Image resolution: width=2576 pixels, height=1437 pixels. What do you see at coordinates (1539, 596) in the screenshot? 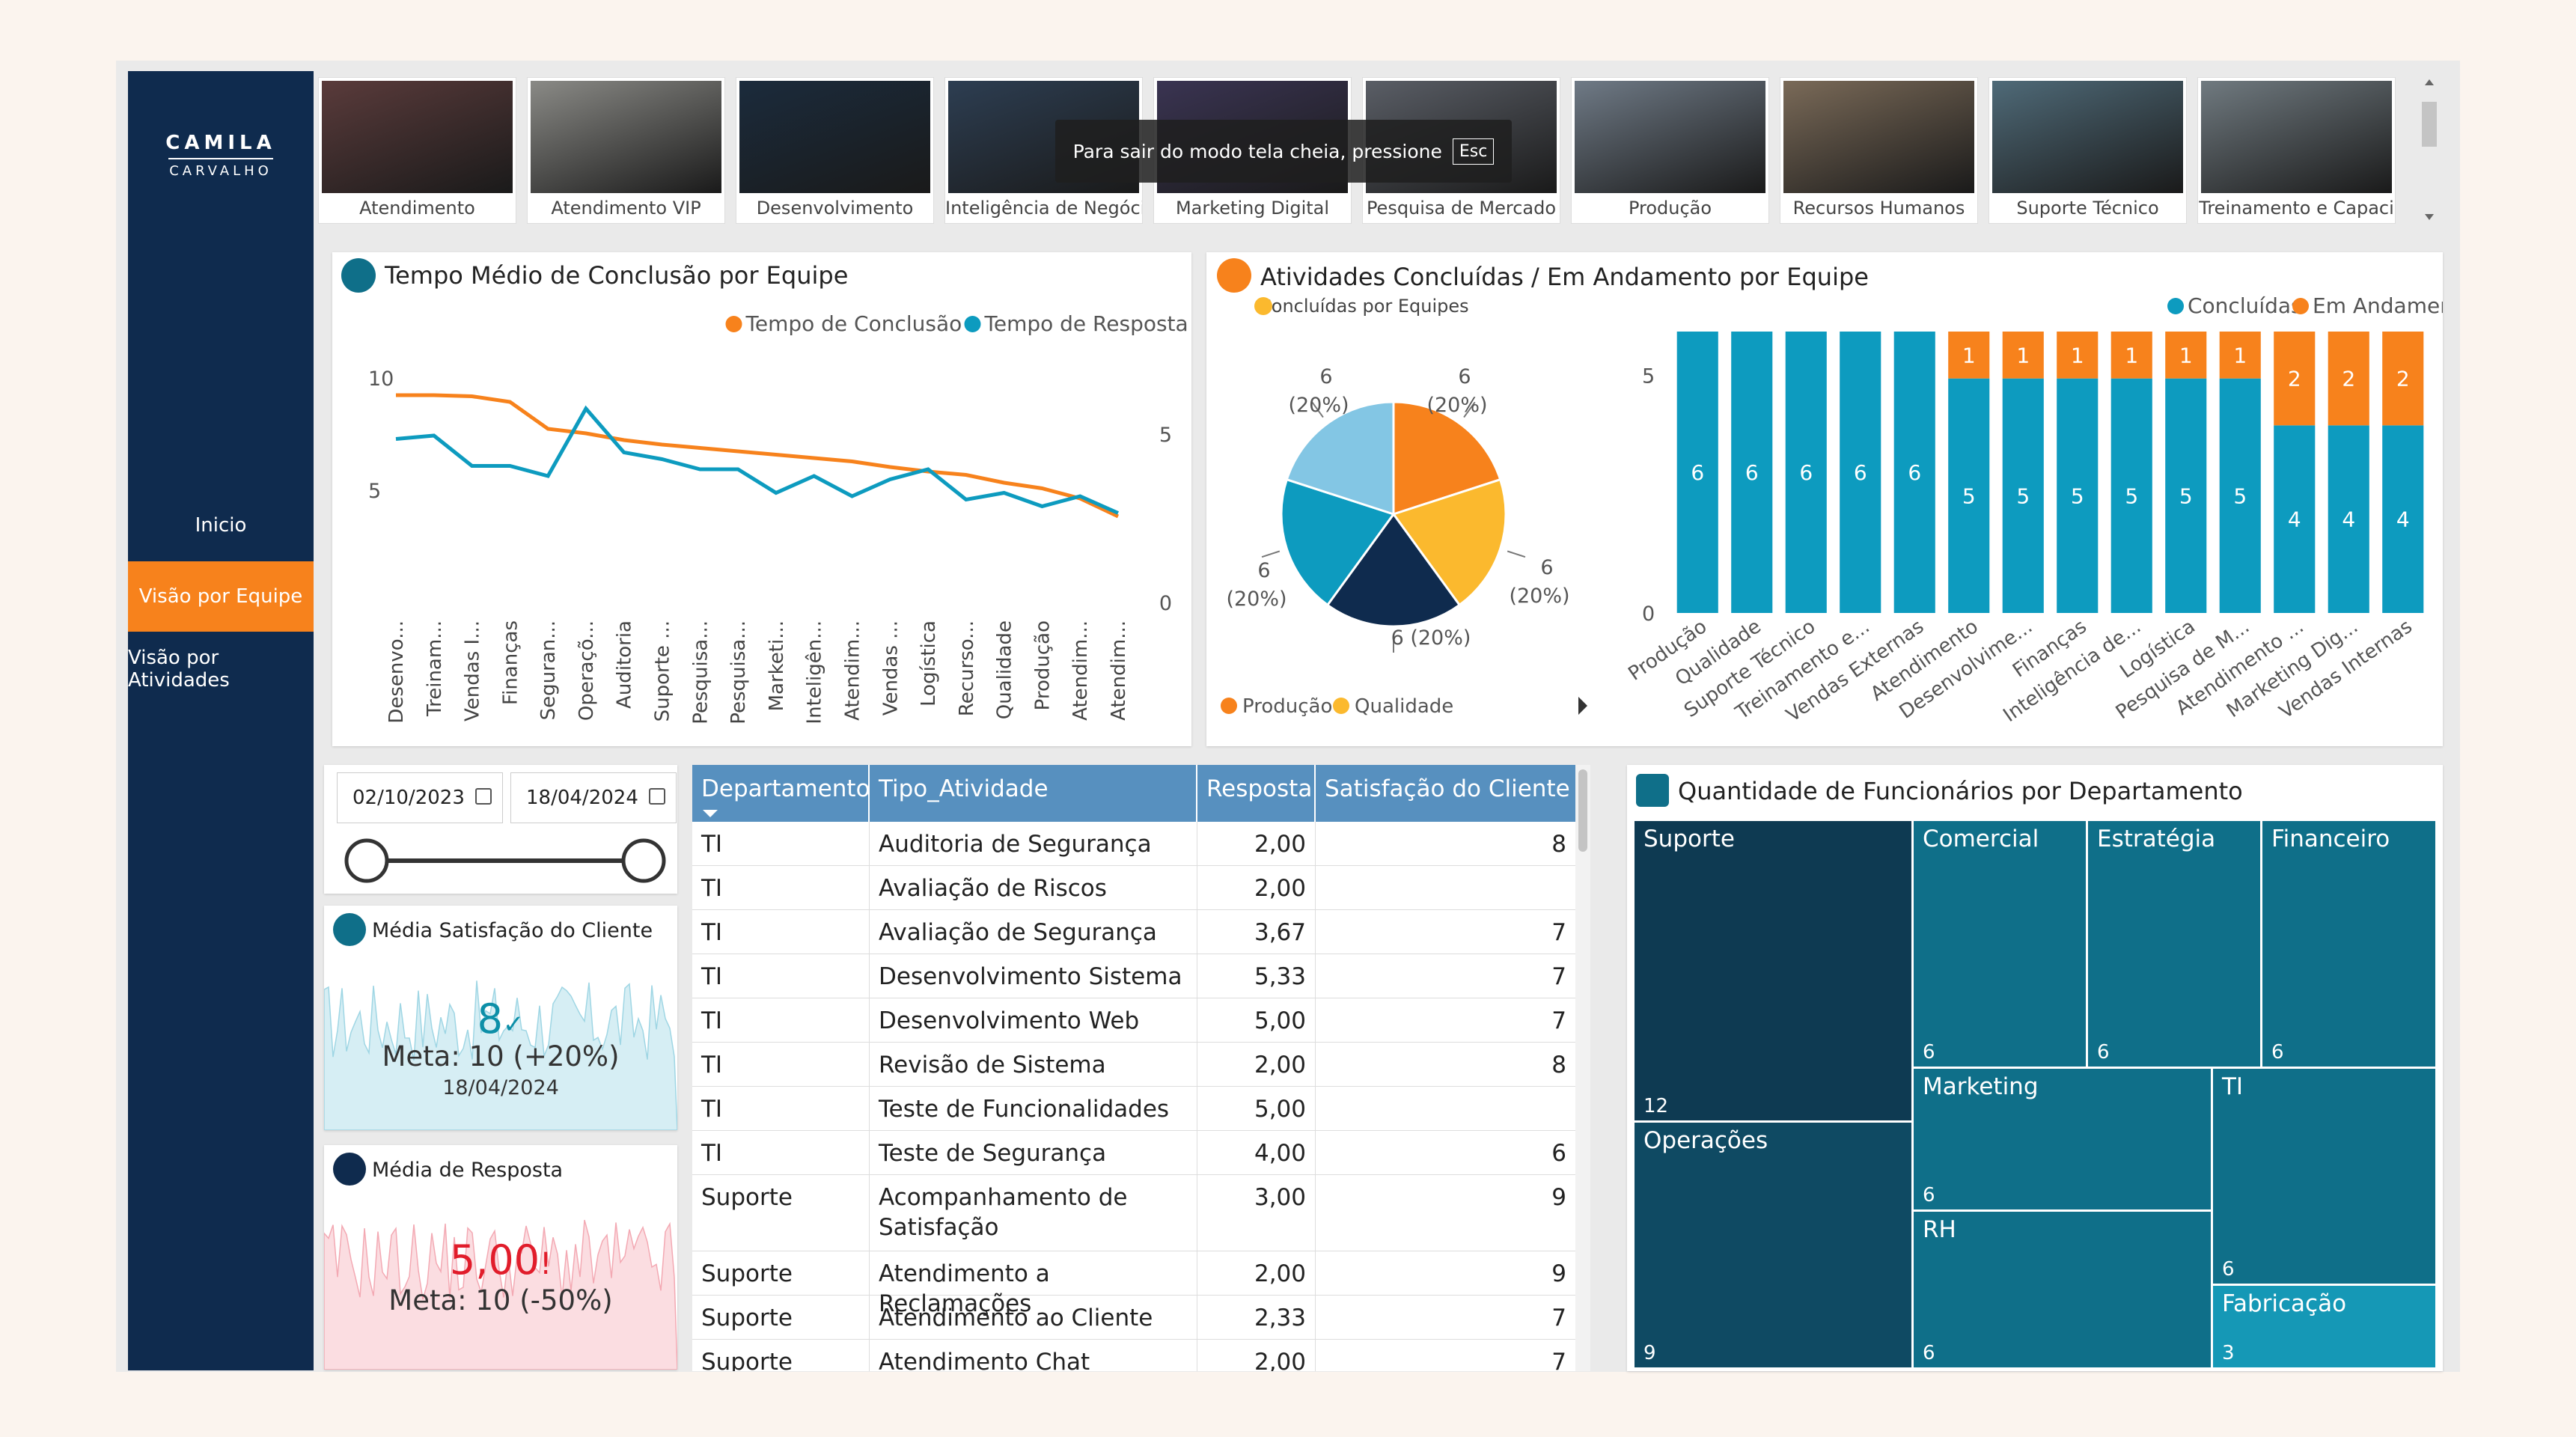
I see `pie-pct: (20%)` at bounding box center [1539, 596].